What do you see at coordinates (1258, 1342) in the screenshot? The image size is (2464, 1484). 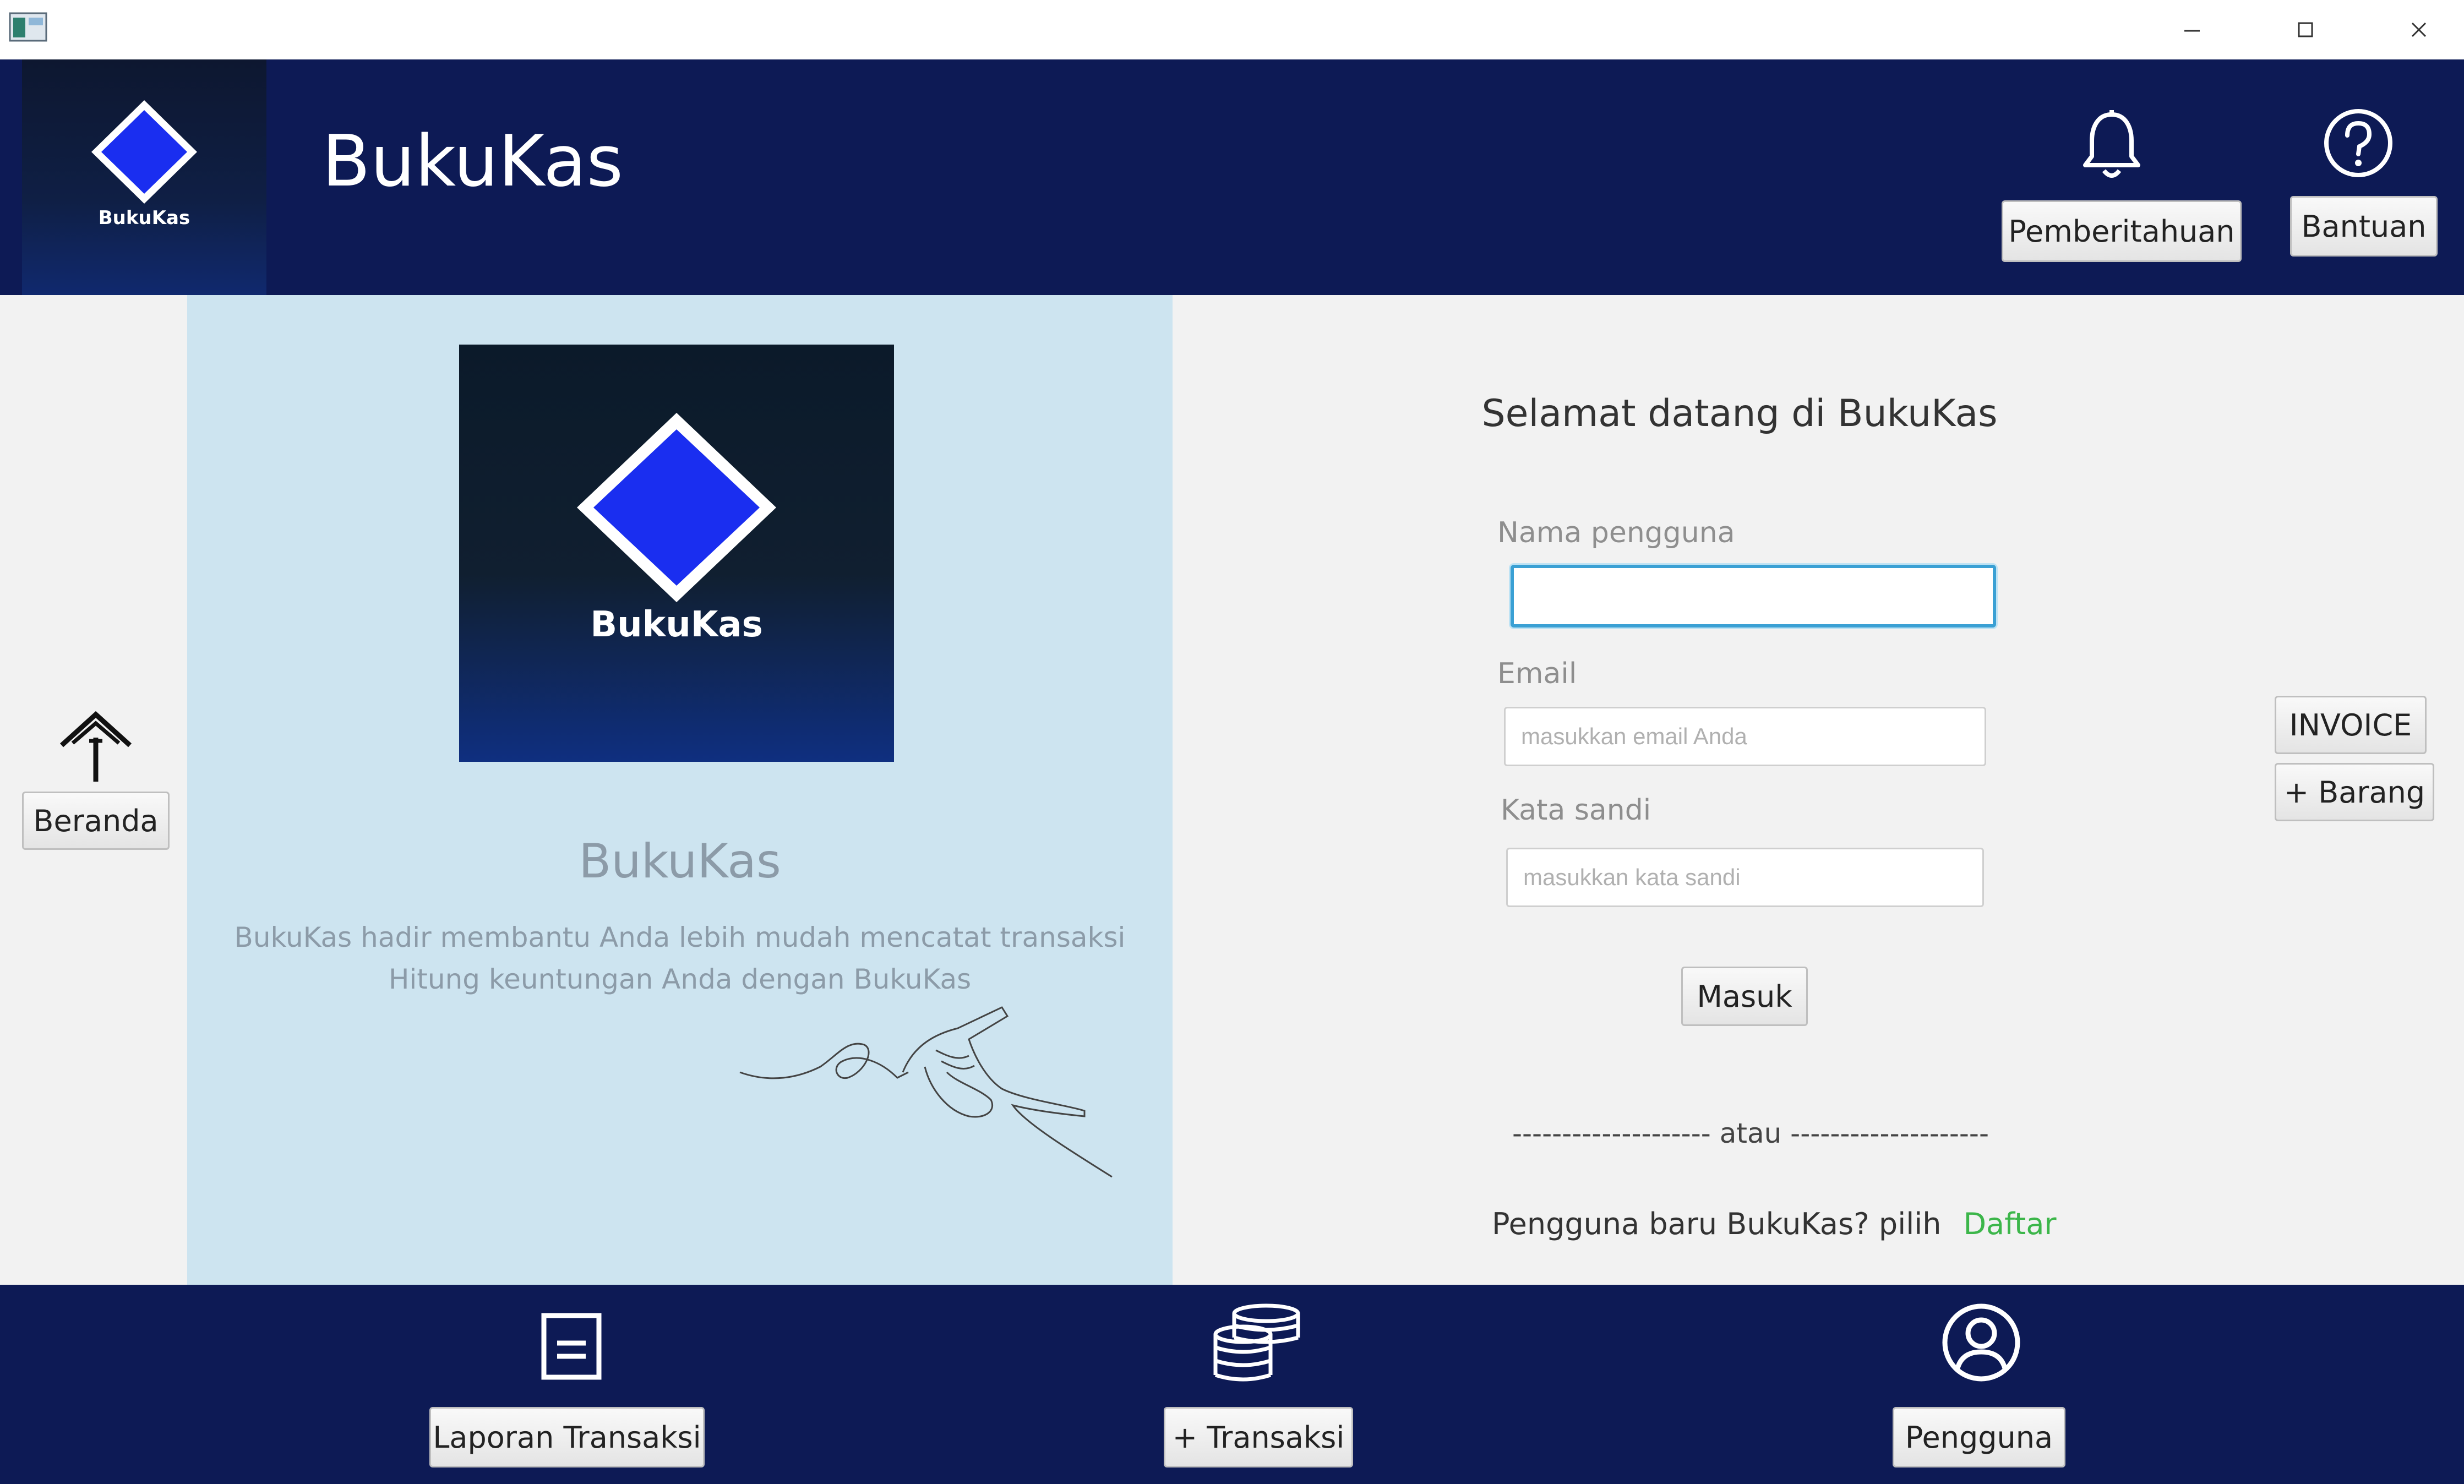 I see `coins-icon` at bounding box center [1258, 1342].